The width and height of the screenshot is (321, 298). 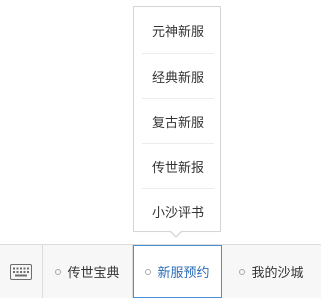 I want to click on keyboard-icon, so click(x=21, y=271).